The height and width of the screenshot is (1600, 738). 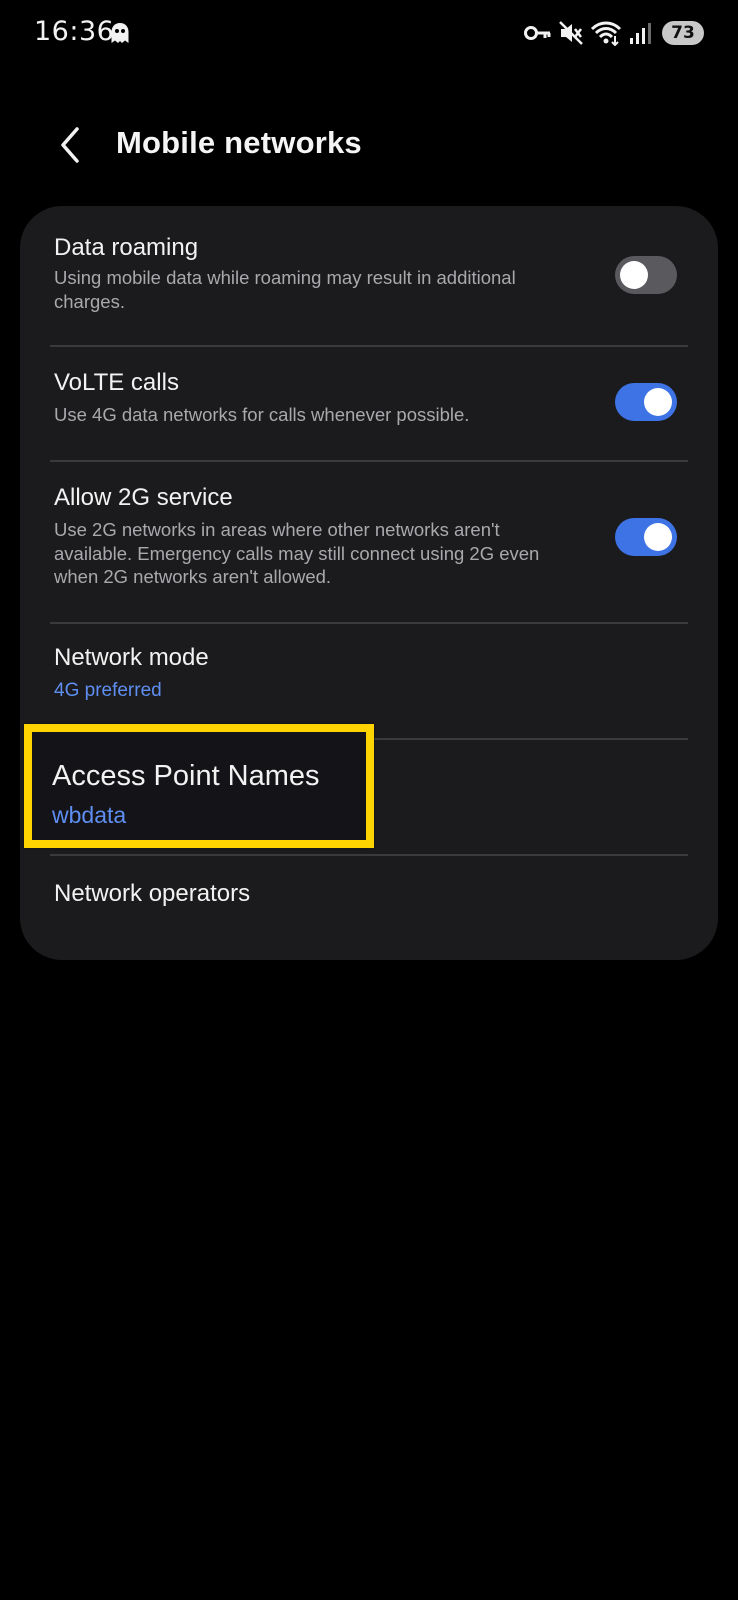 What do you see at coordinates (369, 145) in the screenshot?
I see `header: Mobile networks` at bounding box center [369, 145].